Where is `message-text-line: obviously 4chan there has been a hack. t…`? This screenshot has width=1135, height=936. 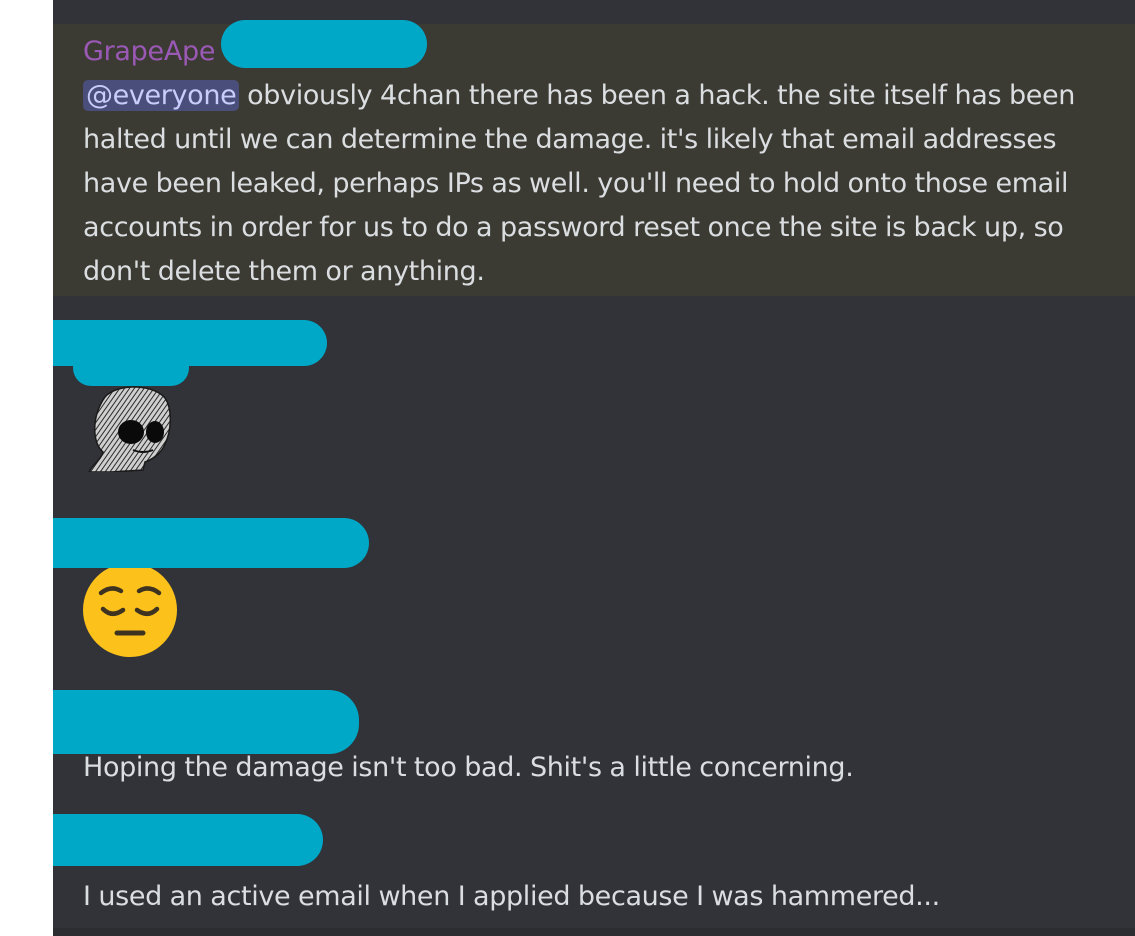 message-text-line: obviously 4chan there has been a hack. t… is located at coordinates (657, 95).